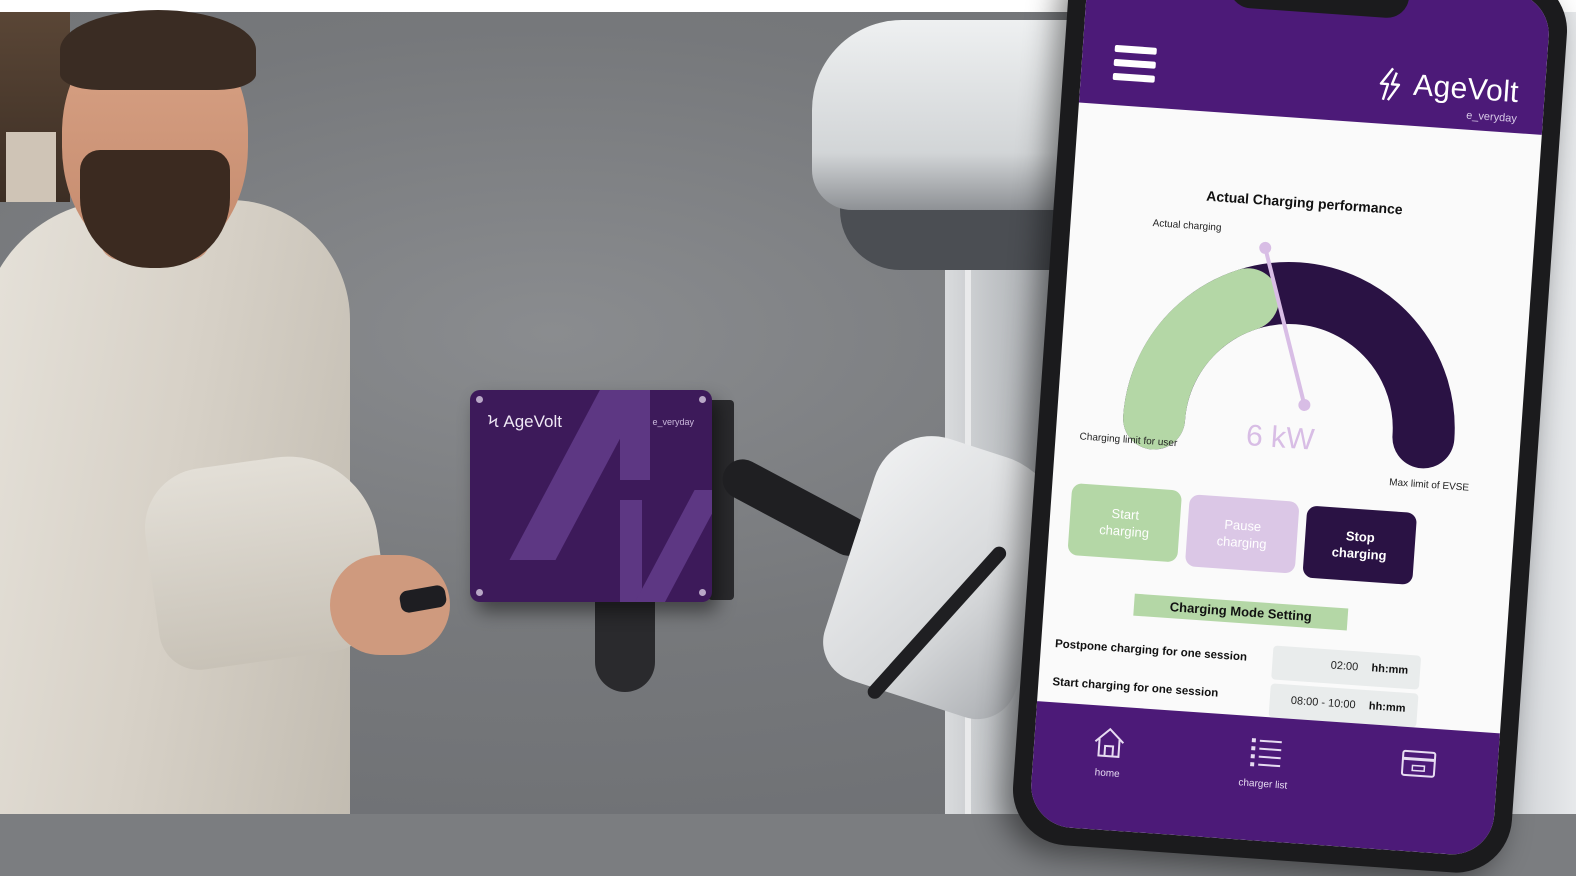 This screenshot has width=1576, height=876. I want to click on man-hair, so click(158, 50).